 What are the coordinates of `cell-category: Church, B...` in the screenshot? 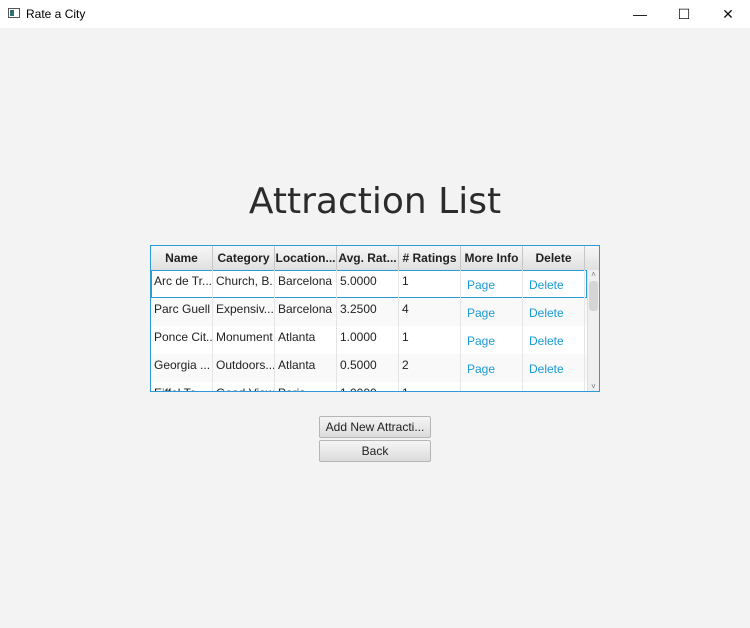 It's located at (244, 284).